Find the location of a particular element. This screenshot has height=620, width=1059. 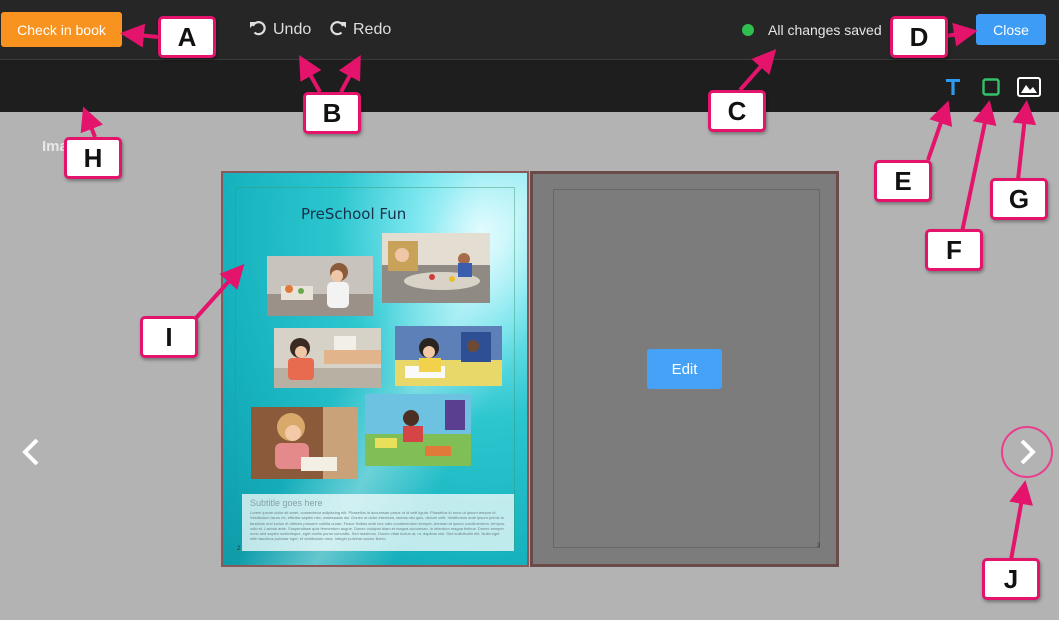

callout-b: B is located at coordinates (332, 113).